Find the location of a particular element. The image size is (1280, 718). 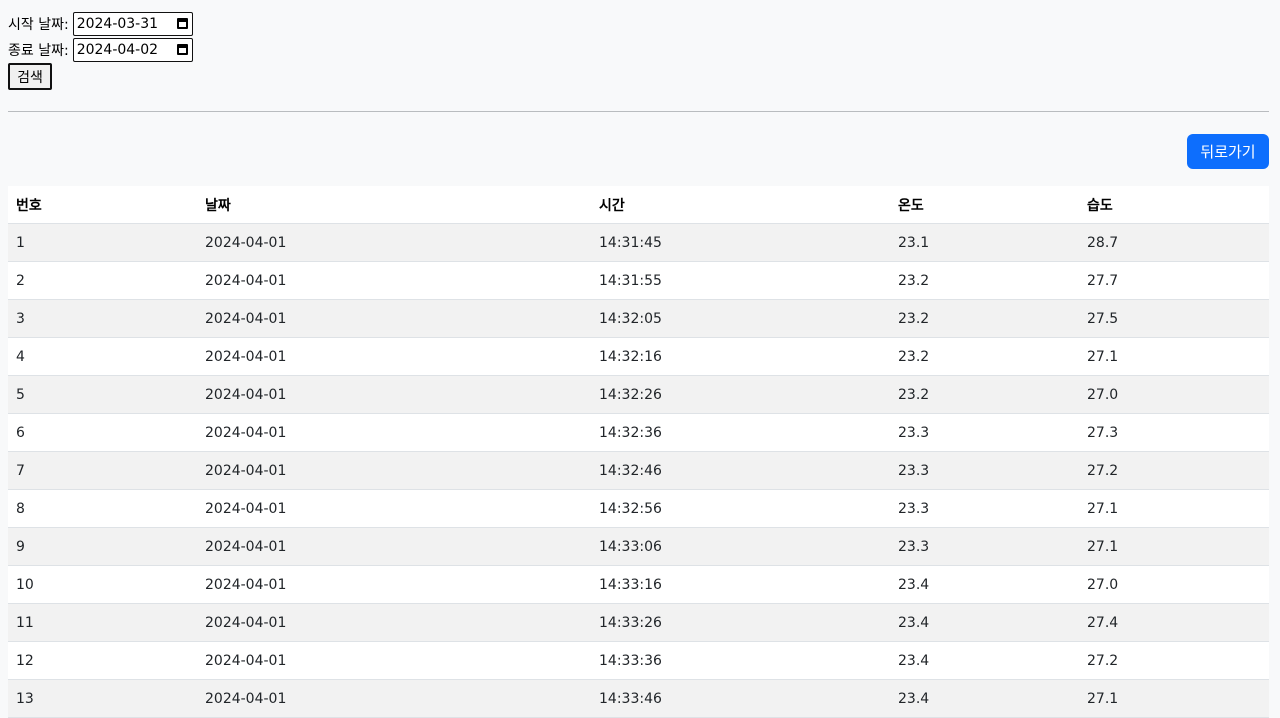

table-header-row: 번호 날짜 시간 온도 습도 is located at coordinates (638, 205).